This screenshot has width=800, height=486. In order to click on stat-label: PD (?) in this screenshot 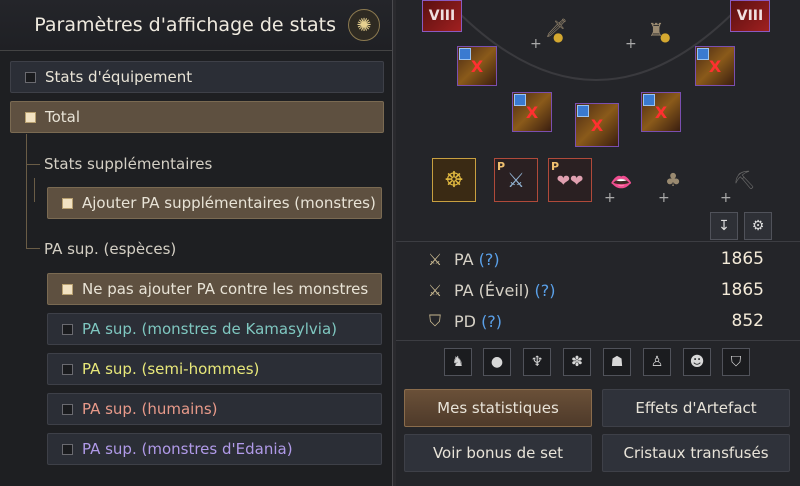, I will do `click(478, 321)`.